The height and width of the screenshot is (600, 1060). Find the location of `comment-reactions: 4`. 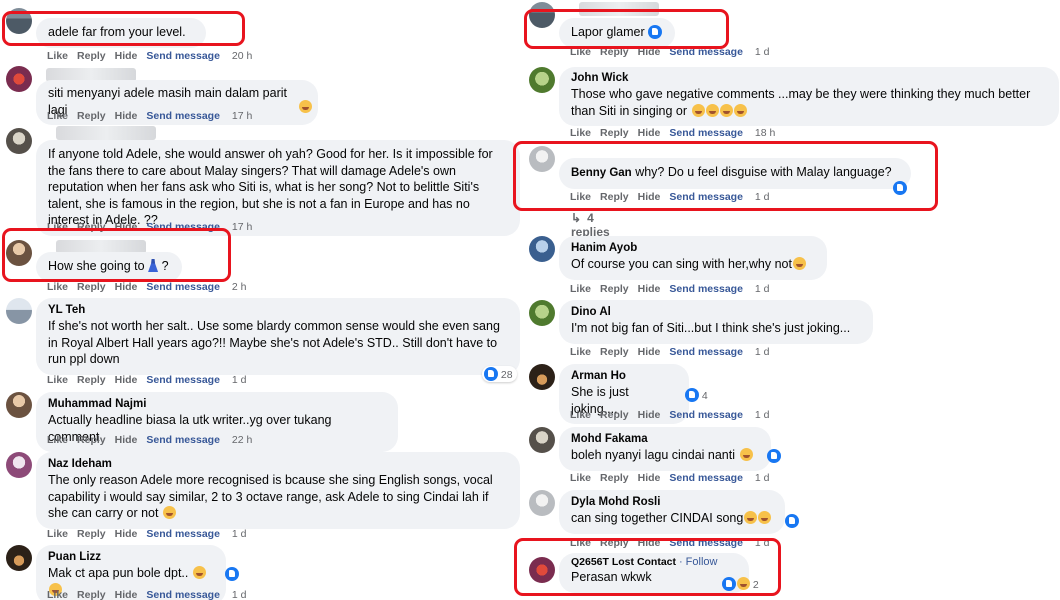

comment-reactions: 4 is located at coordinates (696, 395).